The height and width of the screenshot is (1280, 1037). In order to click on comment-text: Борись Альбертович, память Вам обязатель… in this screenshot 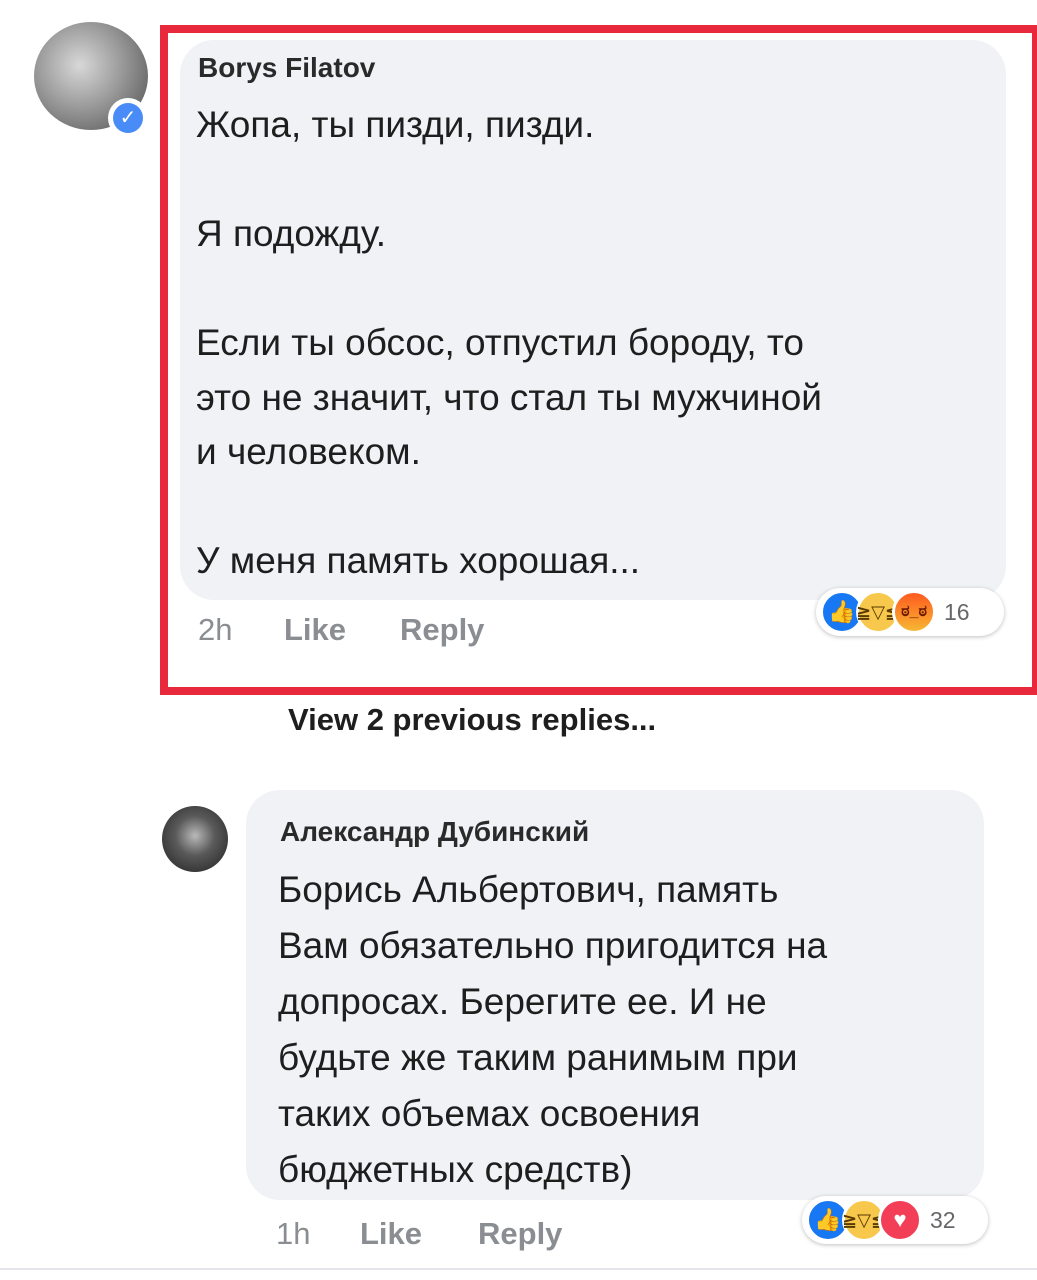, I will do `click(553, 1029)`.